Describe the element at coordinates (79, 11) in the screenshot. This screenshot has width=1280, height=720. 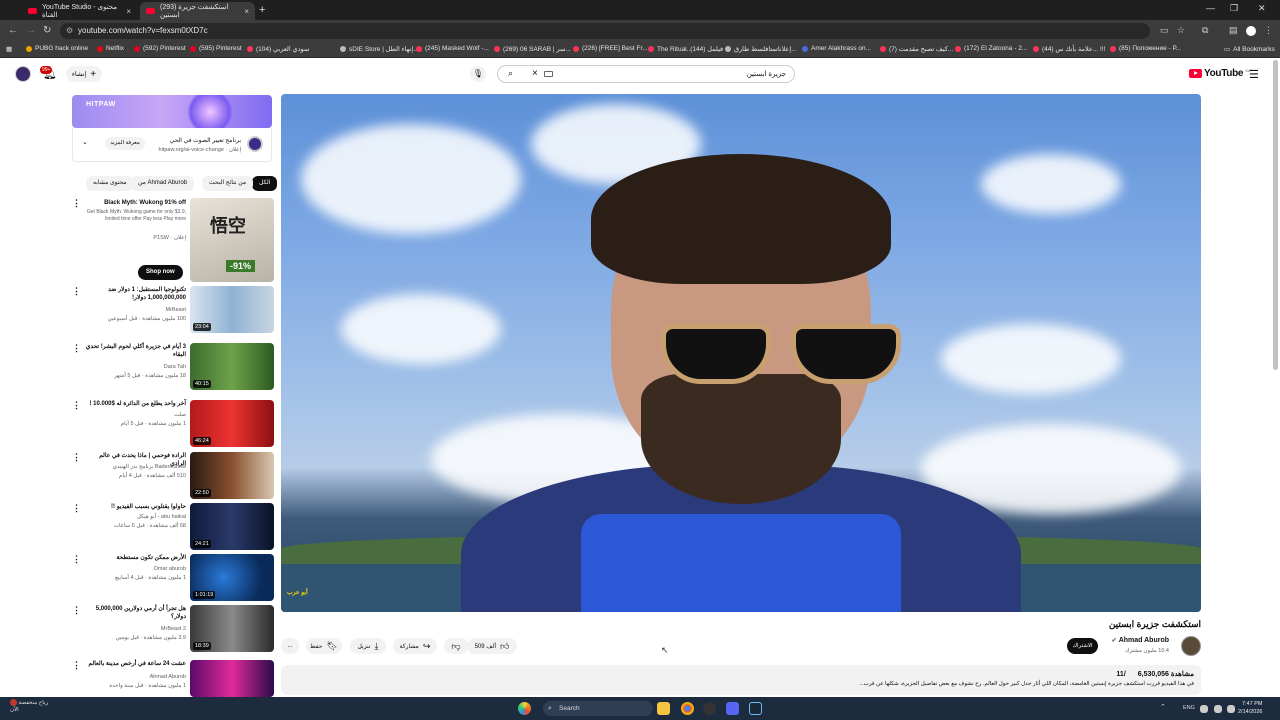
I see `tab-youtube-studio: YouTube Studio - محتوى القناة ×` at that location.